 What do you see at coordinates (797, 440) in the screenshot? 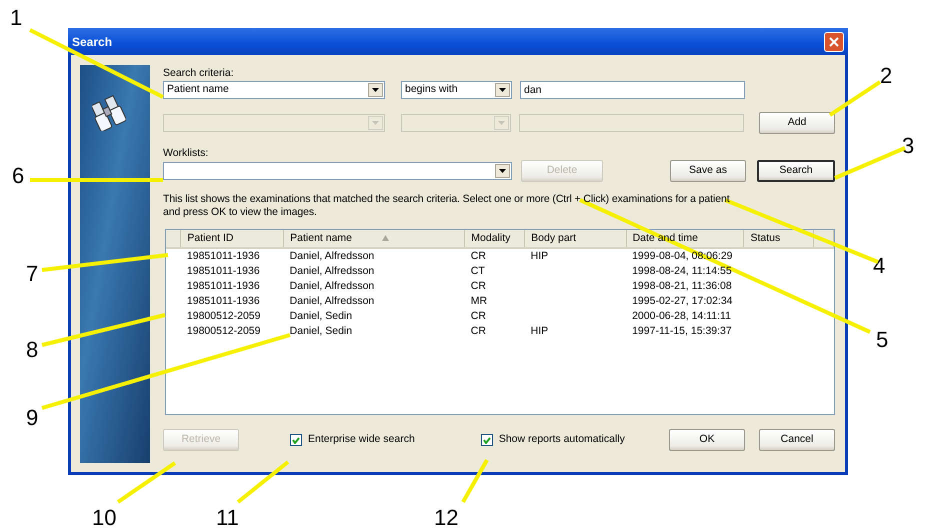
I see `cancel-button: Cancel` at bounding box center [797, 440].